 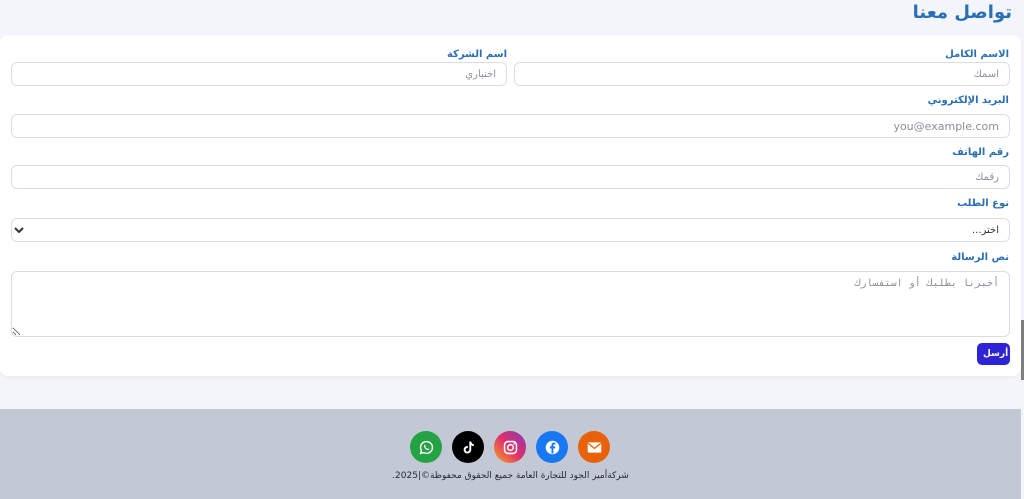 I want to click on instagram-icon, so click(x=510, y=447).